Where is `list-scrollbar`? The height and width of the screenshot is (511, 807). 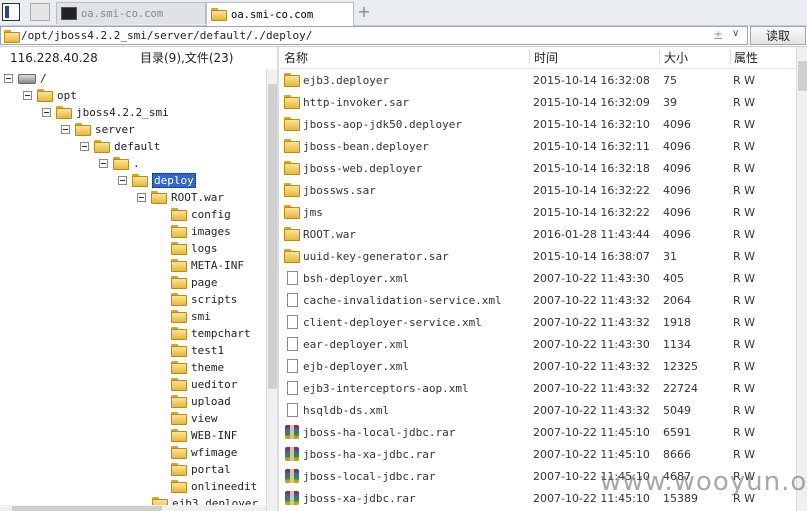 list-scrollbar is located at coordinates (801, 279).